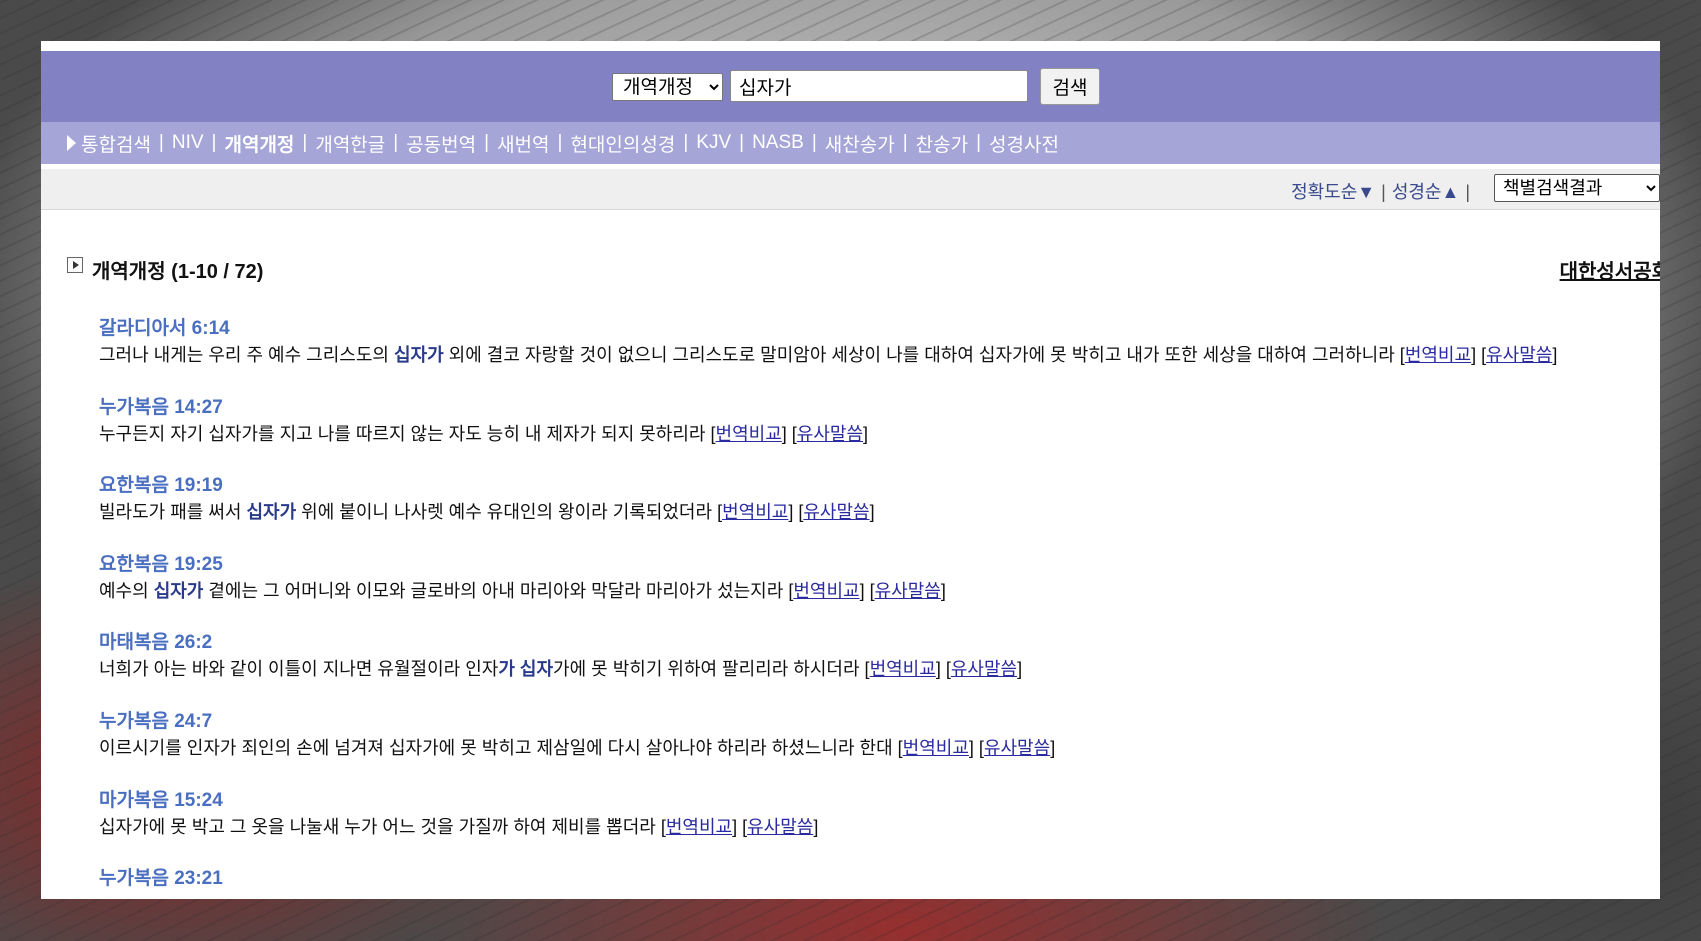 The height and width of the screenshot is (941, 1701). I want to click on nav-item: 성경사전, so click(1024, 143).